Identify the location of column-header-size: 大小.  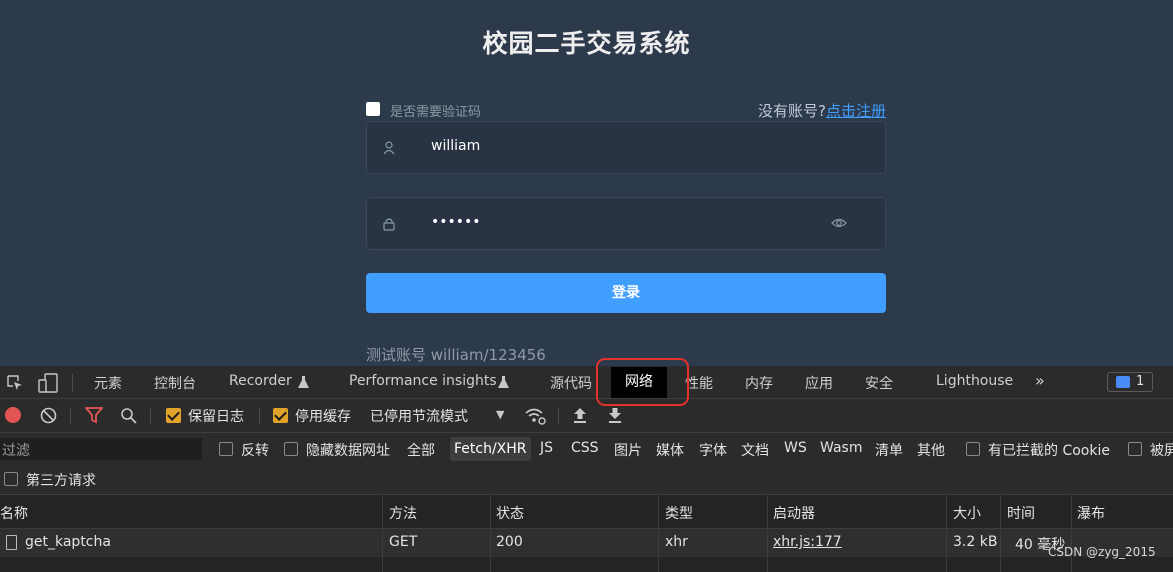
(967, 513).